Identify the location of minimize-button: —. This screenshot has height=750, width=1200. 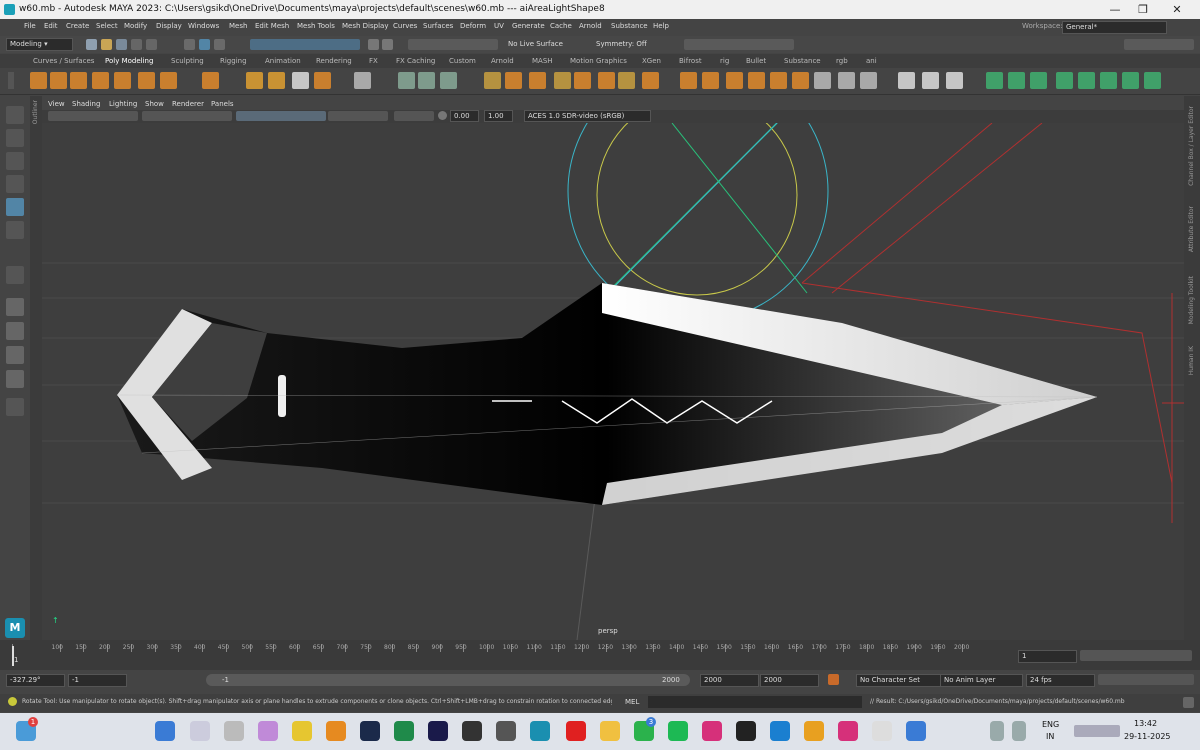
(1115, 9).